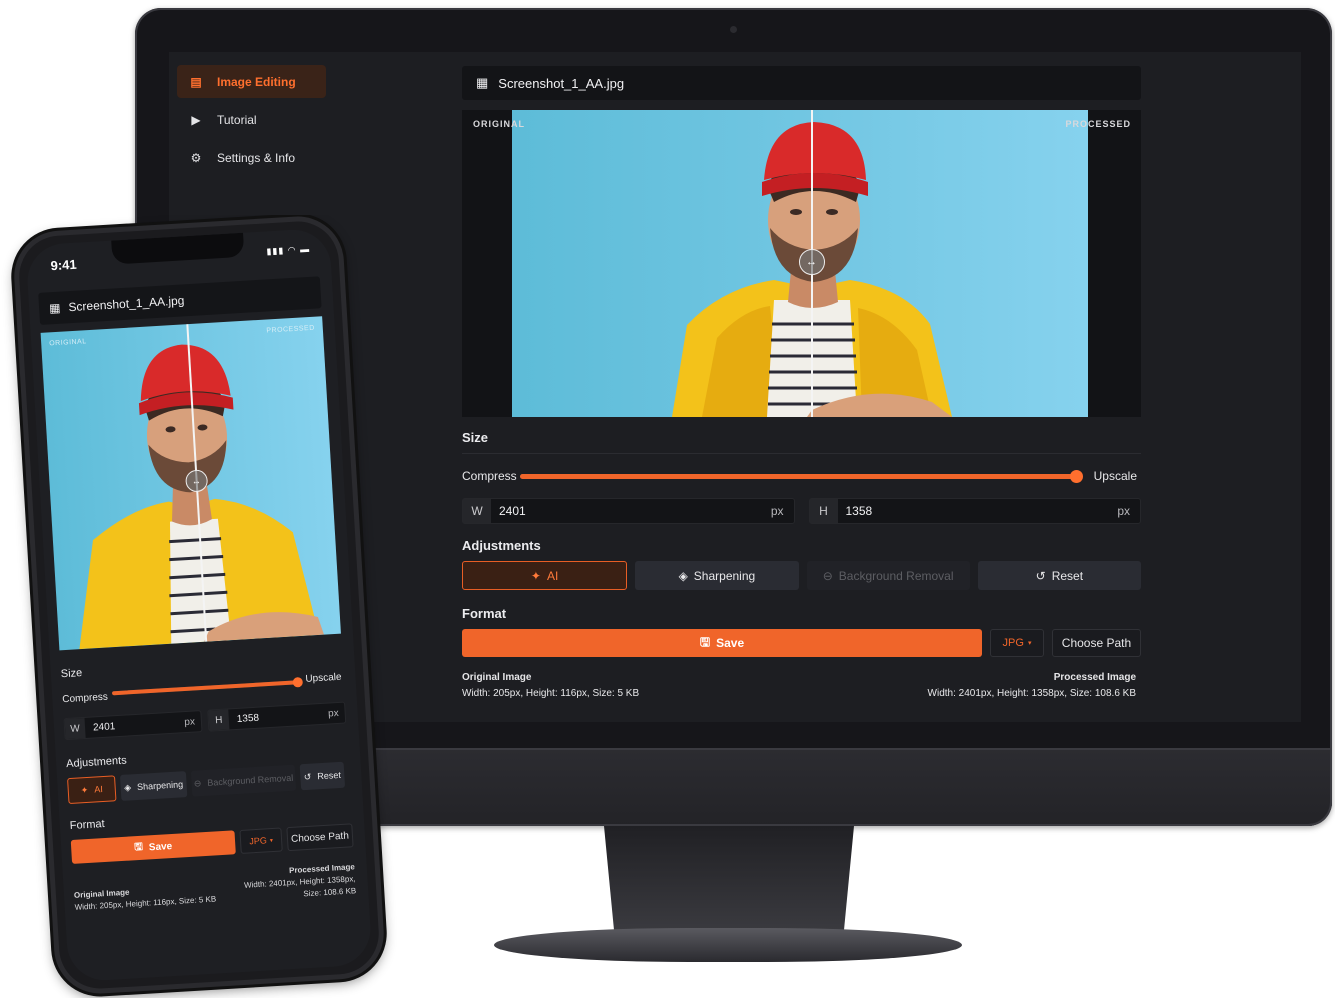 This screenshot has width=1335, height=998. I want to click on height-value: 1358, so click(978, 511).